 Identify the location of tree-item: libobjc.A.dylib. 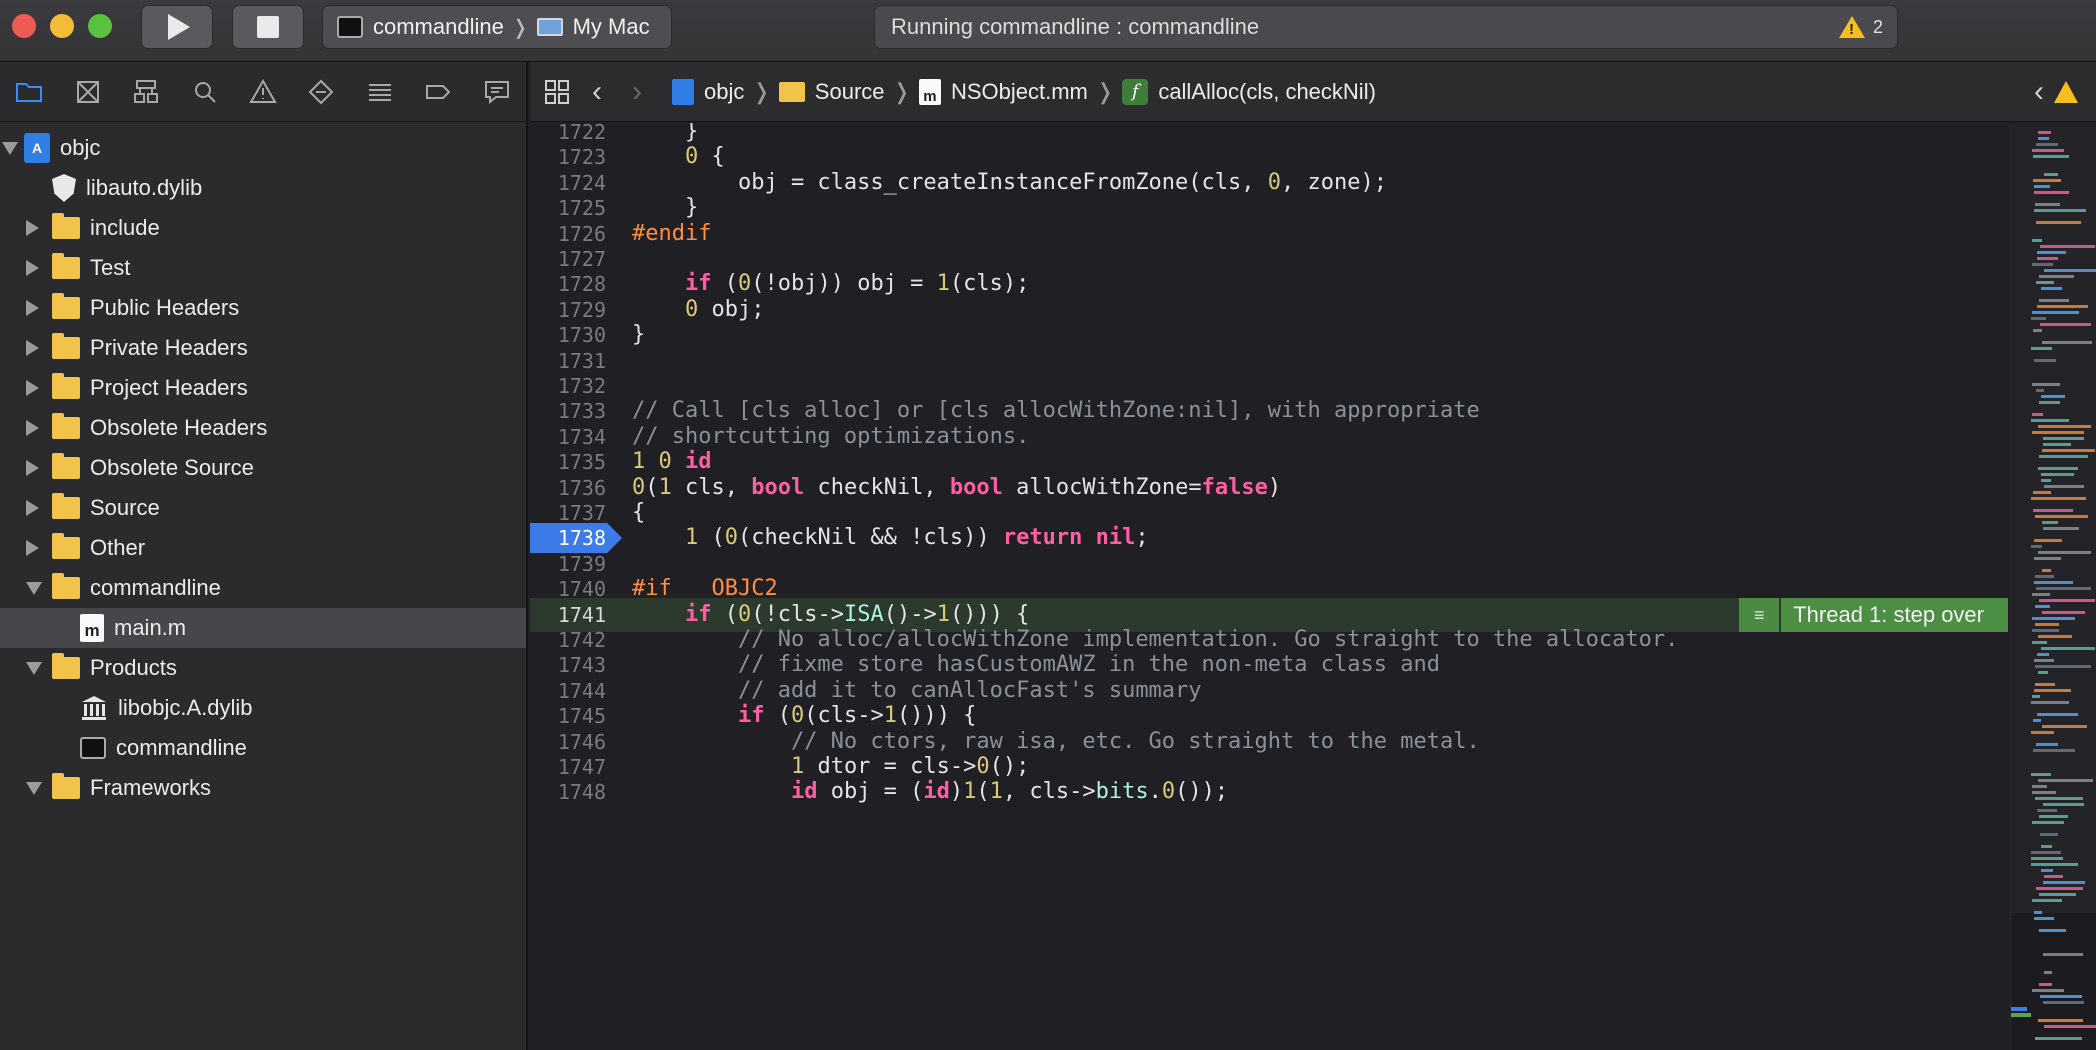
(263, 708).